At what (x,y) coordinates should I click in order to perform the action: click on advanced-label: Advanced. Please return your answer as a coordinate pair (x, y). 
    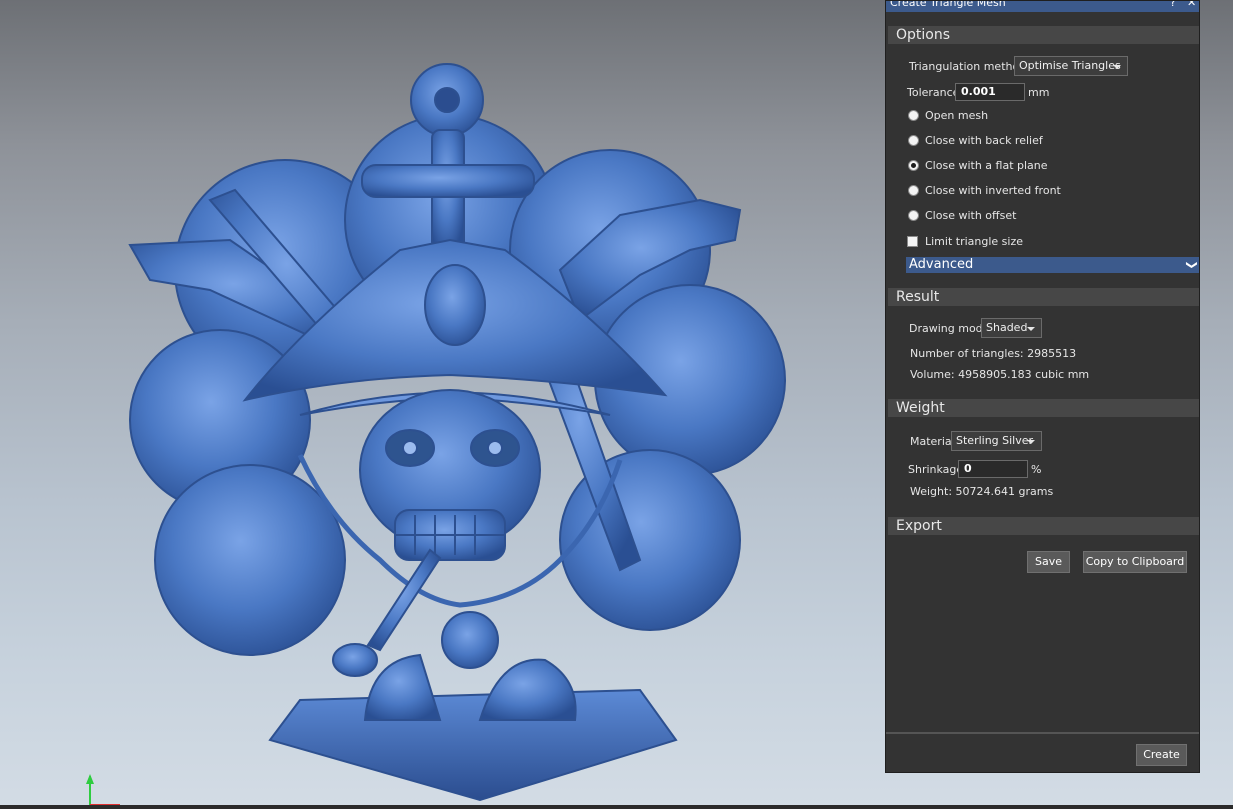
    Looking at the image, I should click on (941, 264).